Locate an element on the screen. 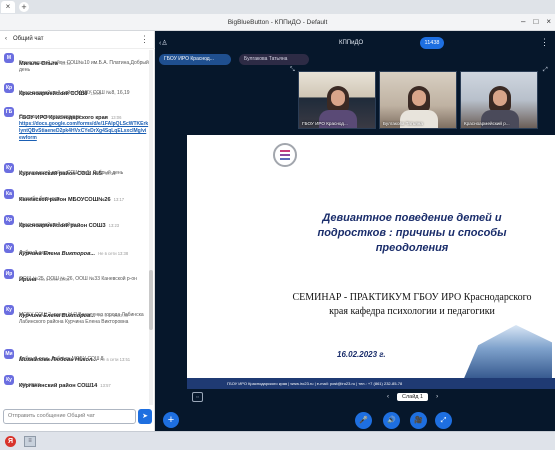 Image resolution: width=555 pixels, height=450 pixels. chat-title: Общий чат is located at coordinates (28, 39).